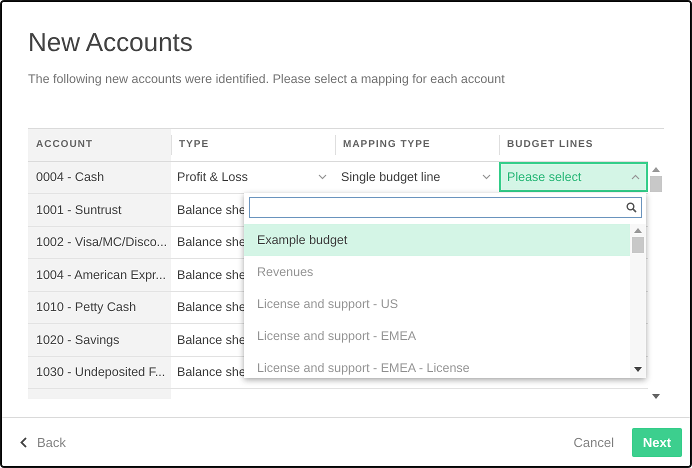 The height and width of the screenshot is (468, 692). I want to click on column-header: MAPPING TYPE, so click(417, 145).